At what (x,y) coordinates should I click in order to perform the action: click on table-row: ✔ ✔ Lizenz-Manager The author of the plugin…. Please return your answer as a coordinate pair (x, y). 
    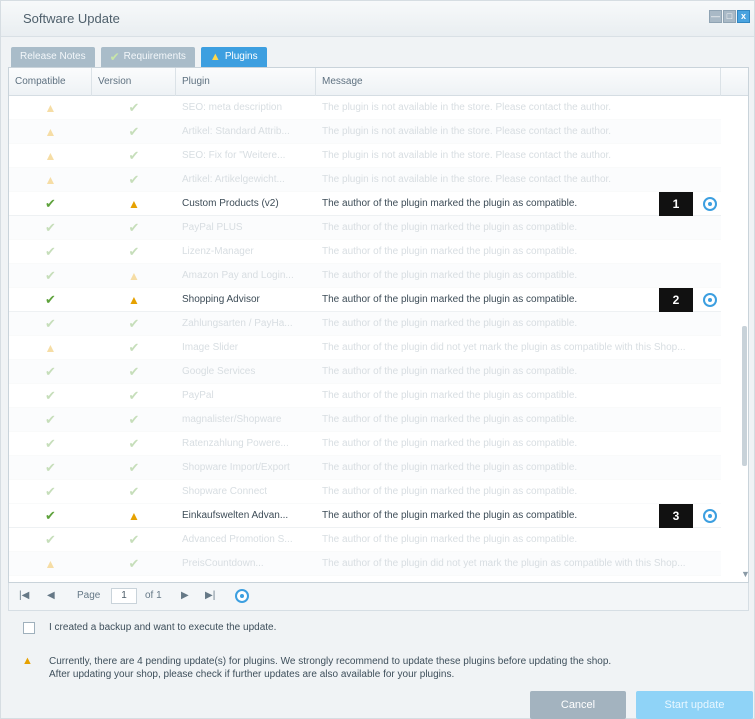
    Looking at the image, I should click on (365, 252).